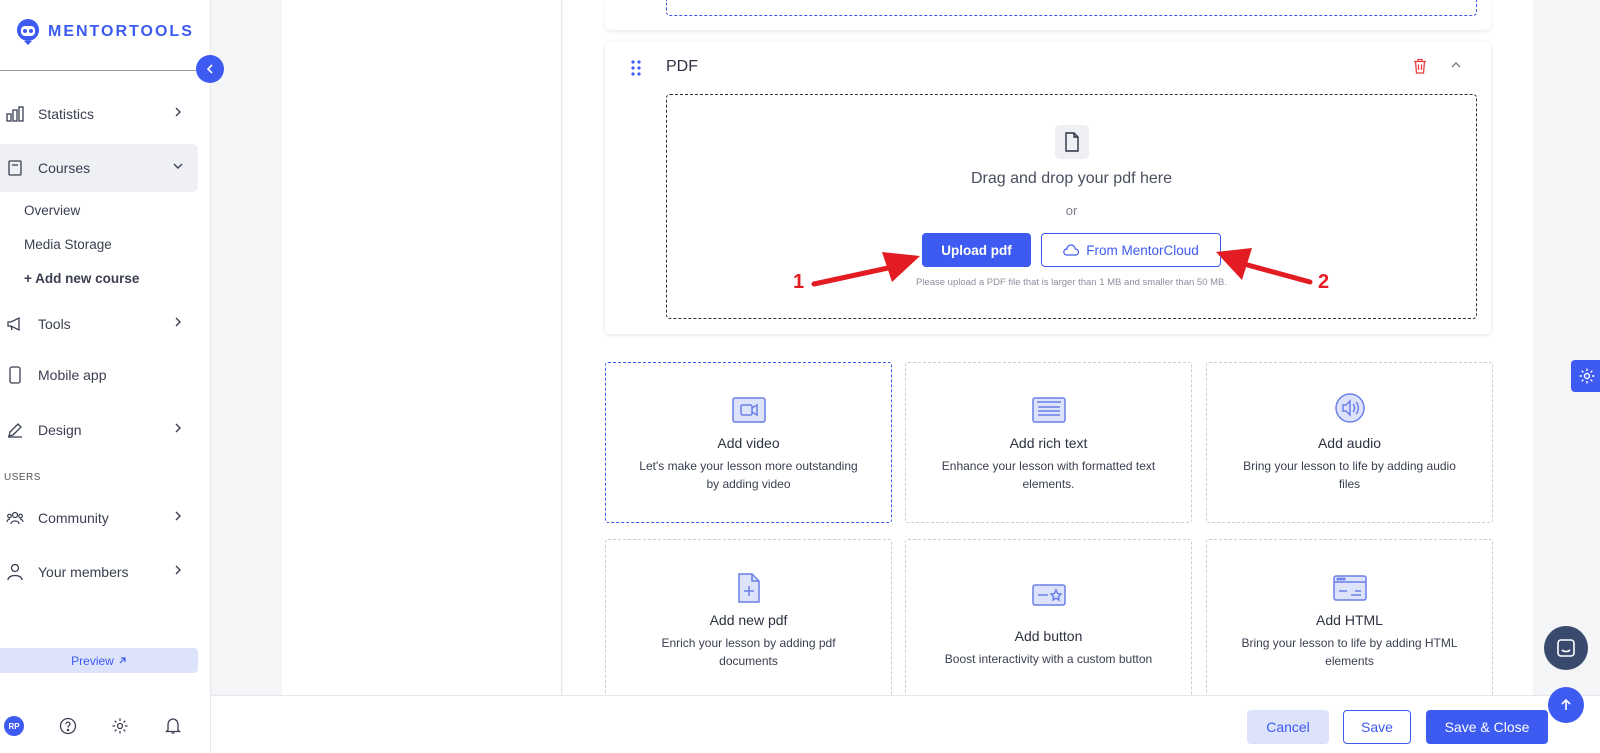  What do you see at coordinates (81, 278) in the screenshot?
I see `add-new-course-link: + Add new course` at bounding box center [81, 278].